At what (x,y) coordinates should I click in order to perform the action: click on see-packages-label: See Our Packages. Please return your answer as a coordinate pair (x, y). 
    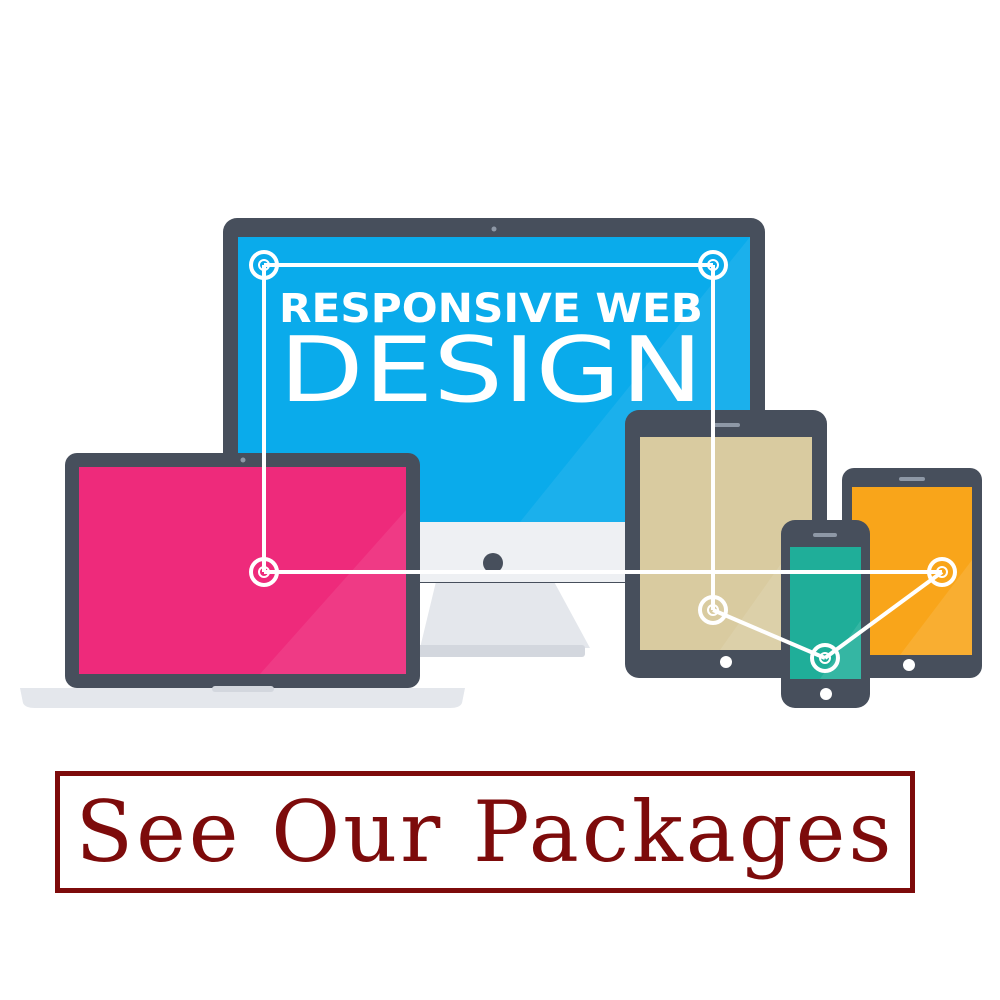
    Looking at the image, I should click on (485, 832).